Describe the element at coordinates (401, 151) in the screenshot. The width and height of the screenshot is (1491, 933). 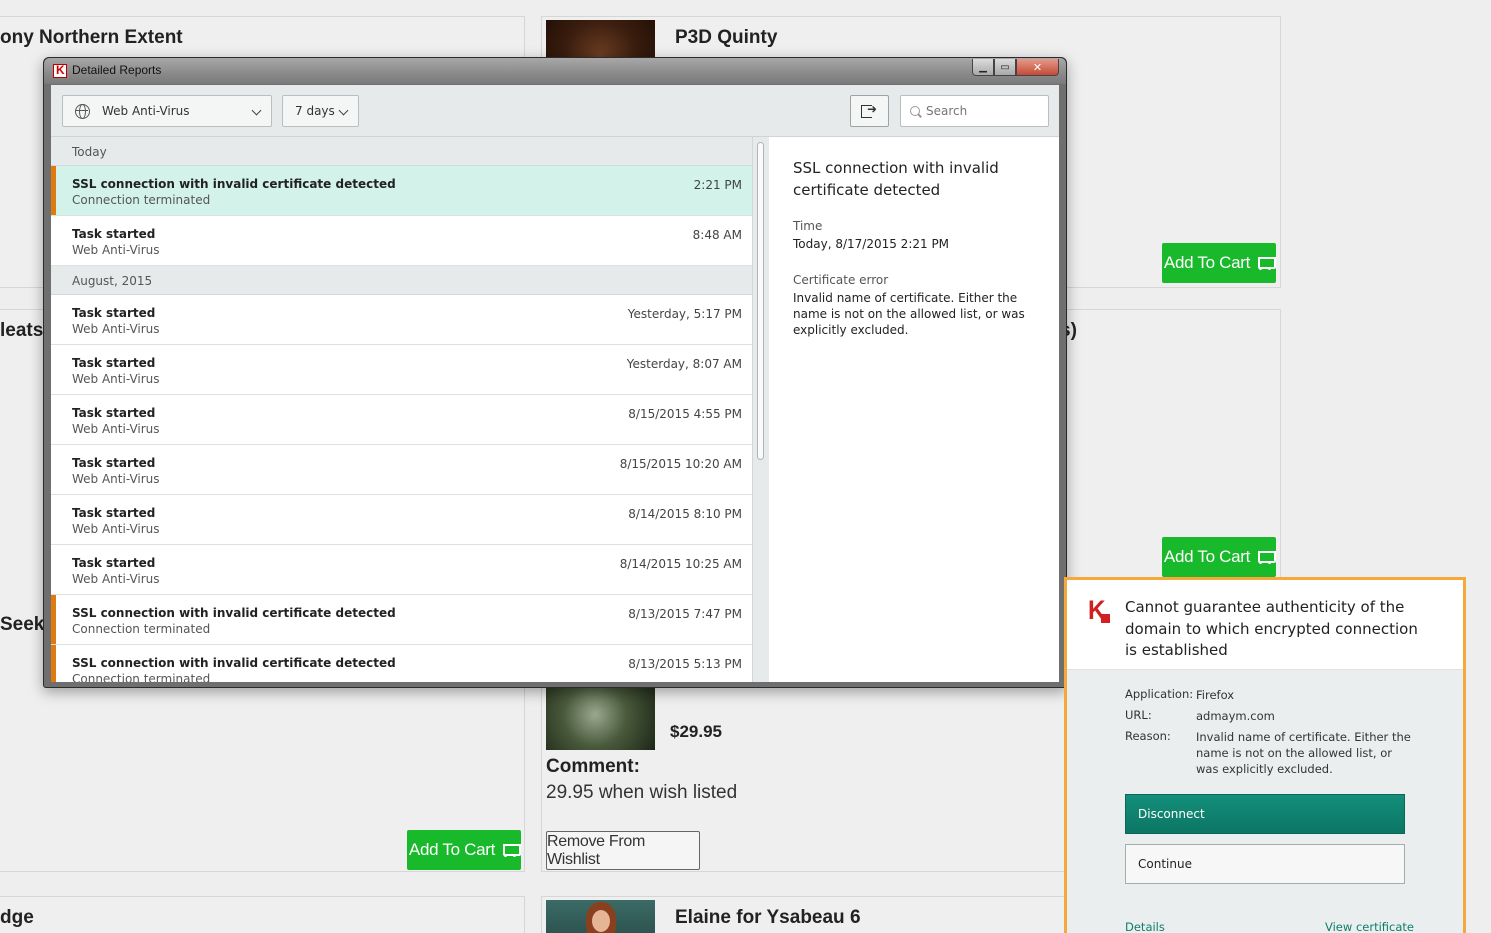
I see `group-header: Today` at that location.